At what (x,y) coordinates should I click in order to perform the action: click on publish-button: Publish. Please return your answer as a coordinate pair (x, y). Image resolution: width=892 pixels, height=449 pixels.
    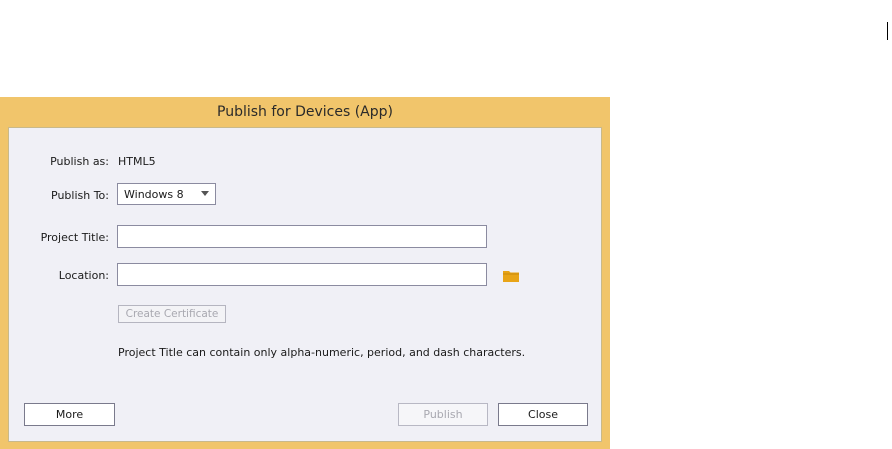
    Looking at the image, I should click on (443, 414).